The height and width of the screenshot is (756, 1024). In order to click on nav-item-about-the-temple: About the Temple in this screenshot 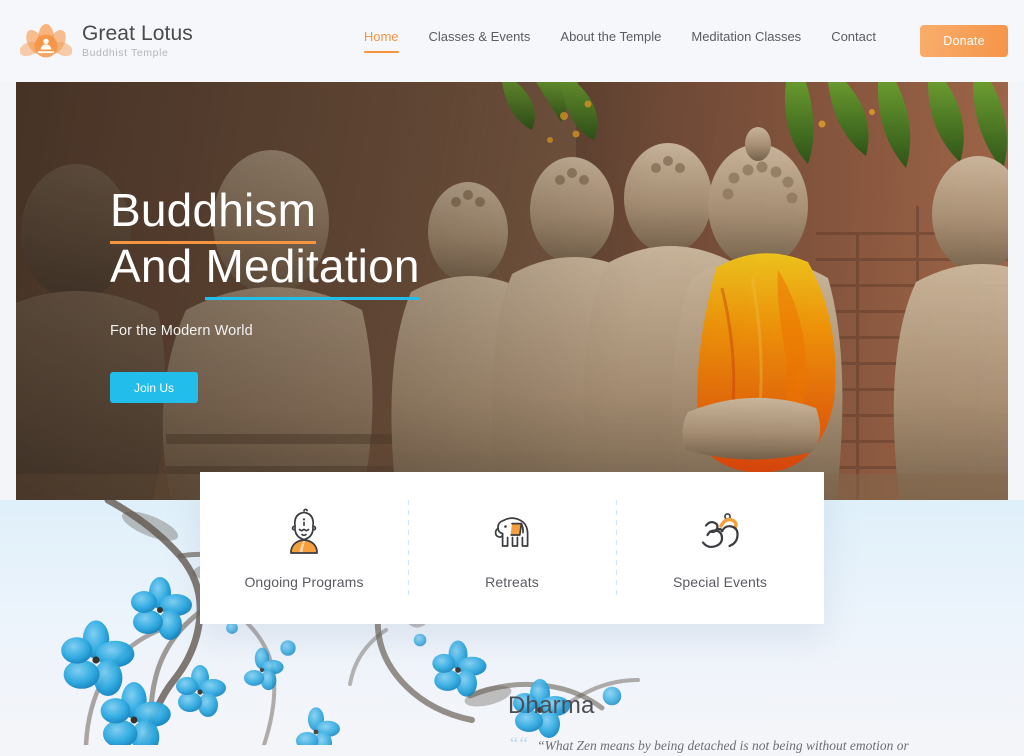, I will do `click(610, 41)`.